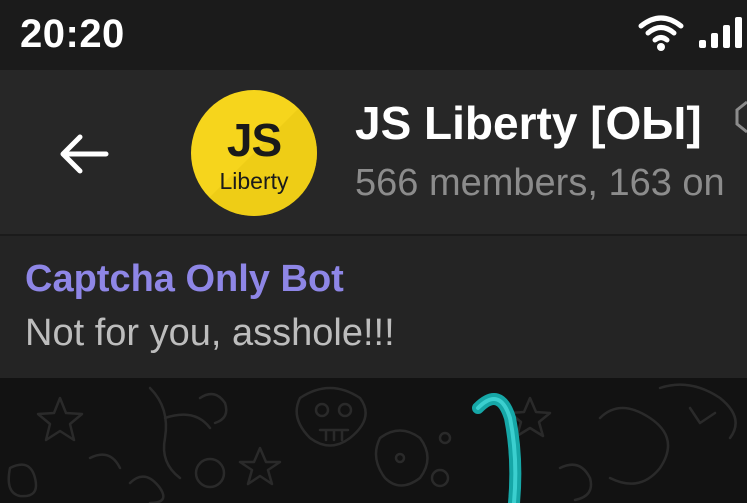 This screenshot has height=503, width=747. What do you see at coordinates (210, 333) in the screenshot?
I see `pinned-text: Not for you, asshole!!!` at bounding box center [210, 333].